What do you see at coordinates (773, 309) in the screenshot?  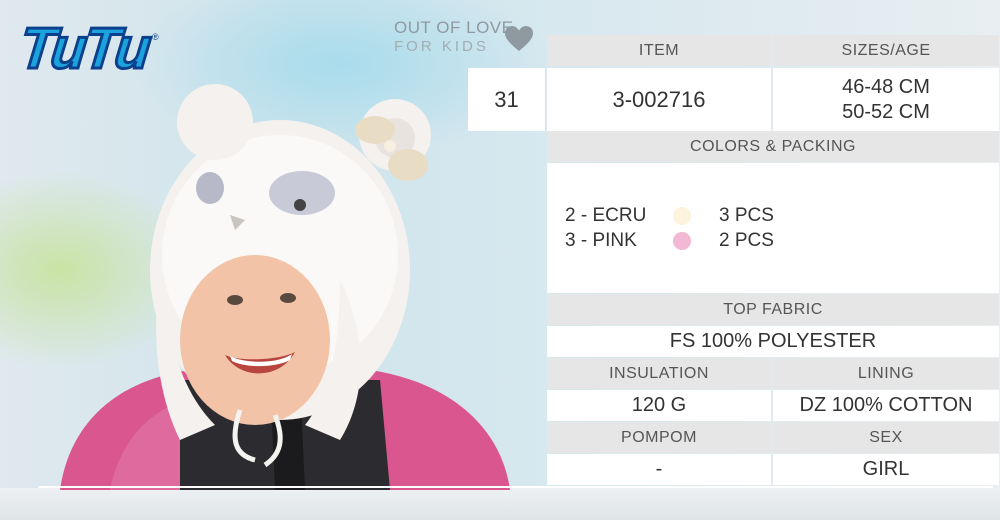 I see `top-fabric-header: TOP FABRIC` at bounding box center [773, 309].